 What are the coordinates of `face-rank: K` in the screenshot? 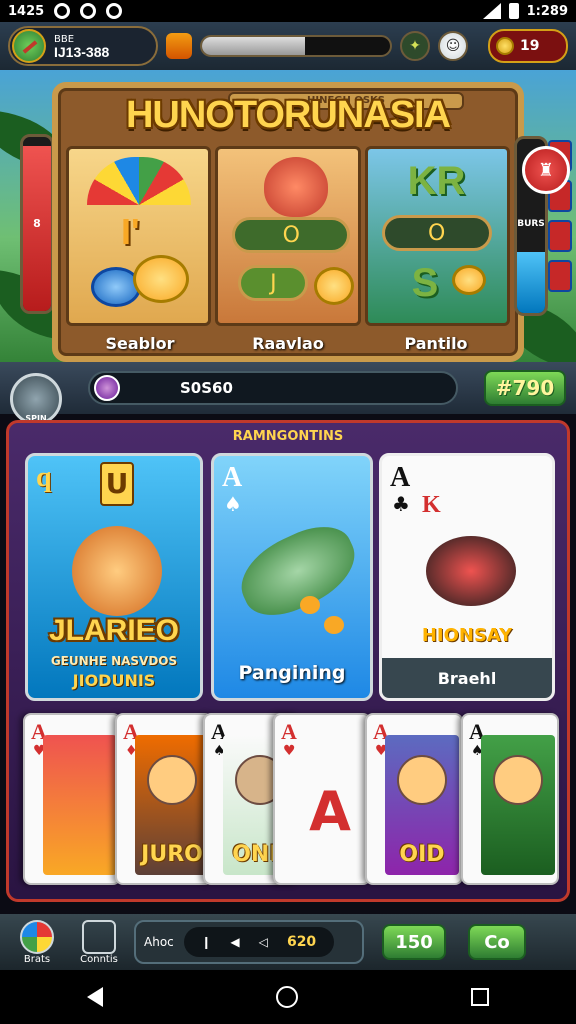 It's located at (431, 505).